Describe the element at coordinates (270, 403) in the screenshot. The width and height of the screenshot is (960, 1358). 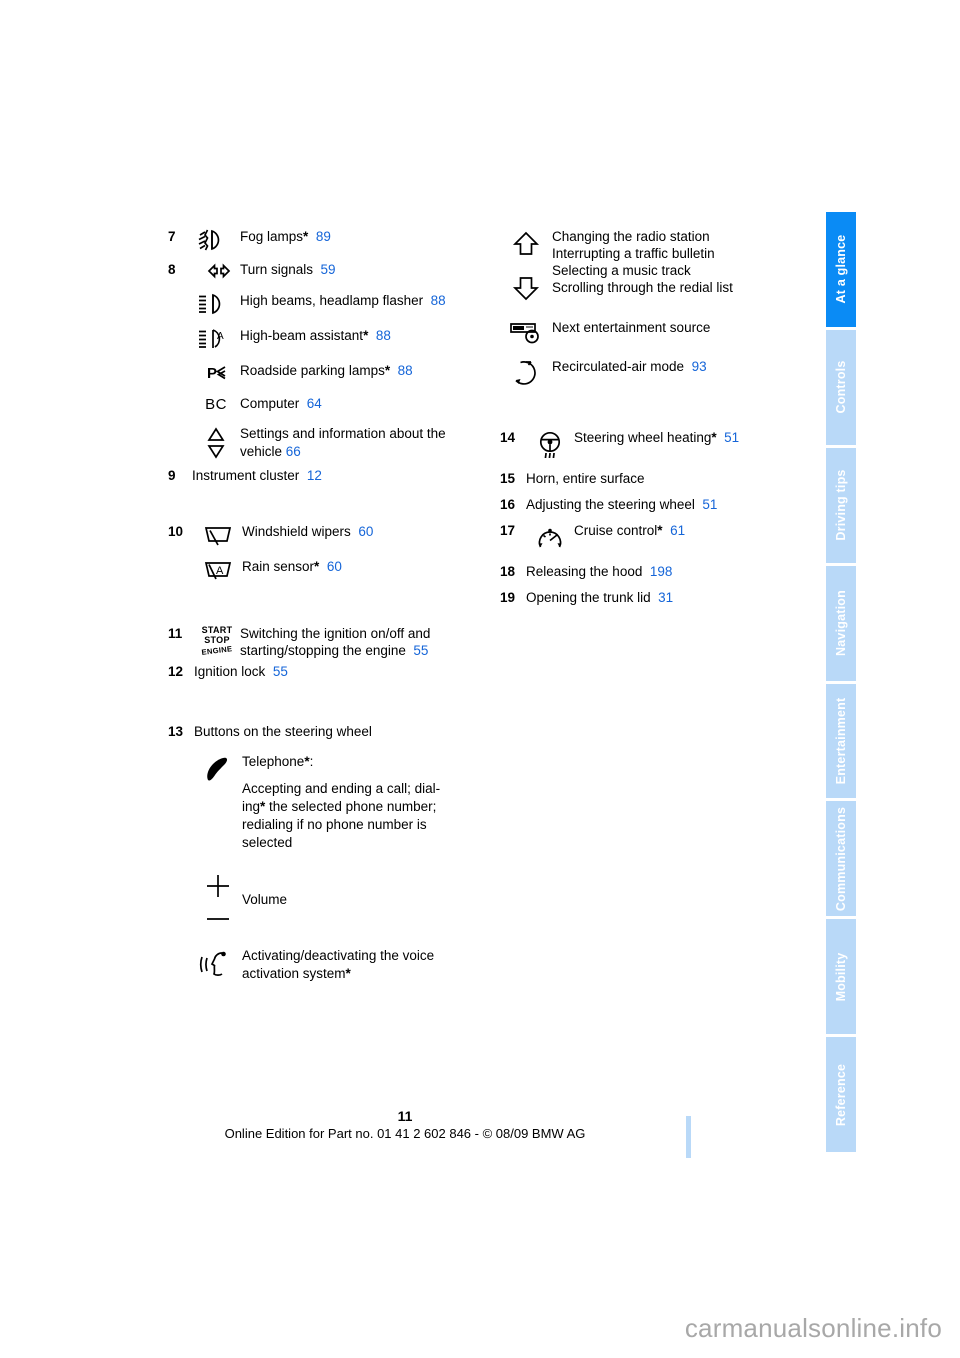
I see `entry-label: Computer` at that location.